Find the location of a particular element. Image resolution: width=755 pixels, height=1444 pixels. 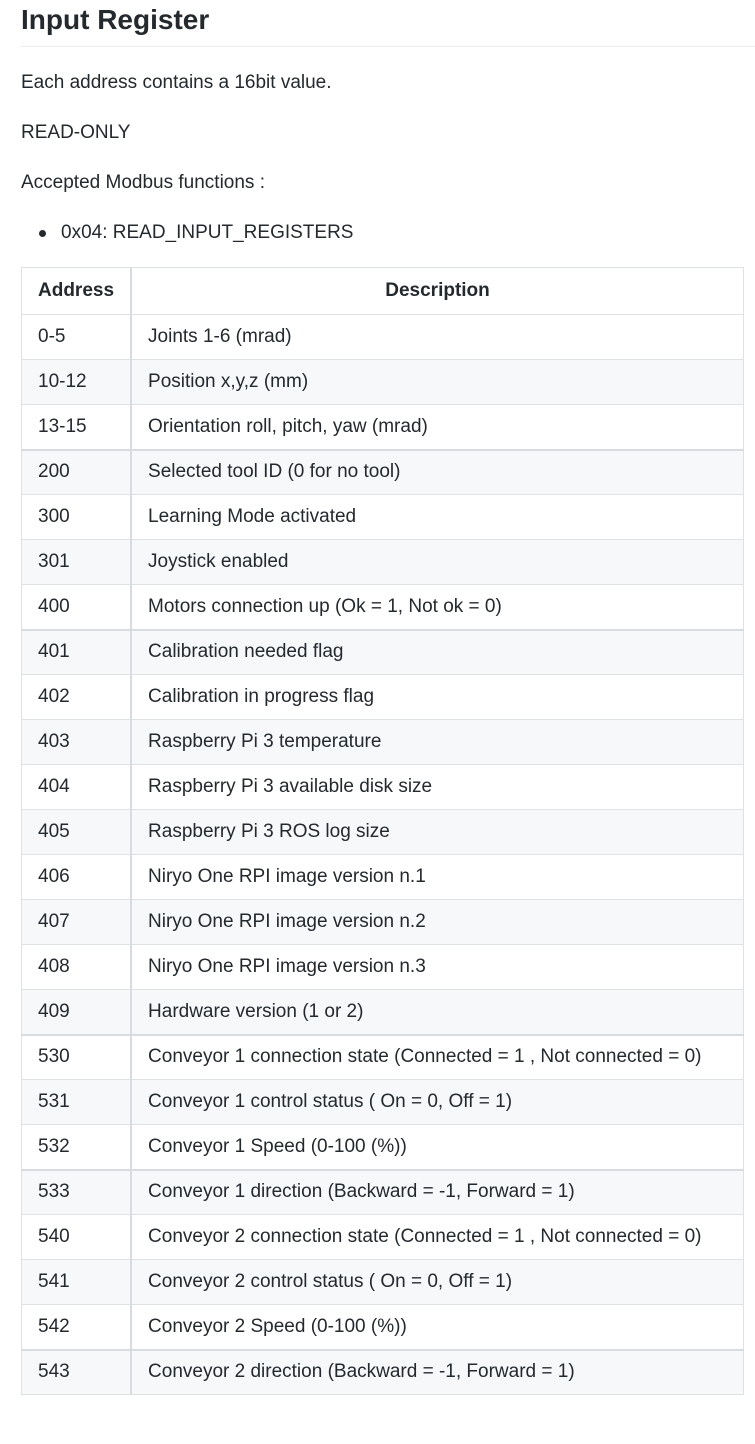

address-cell: 531 is located at coordinates (77, 1102).